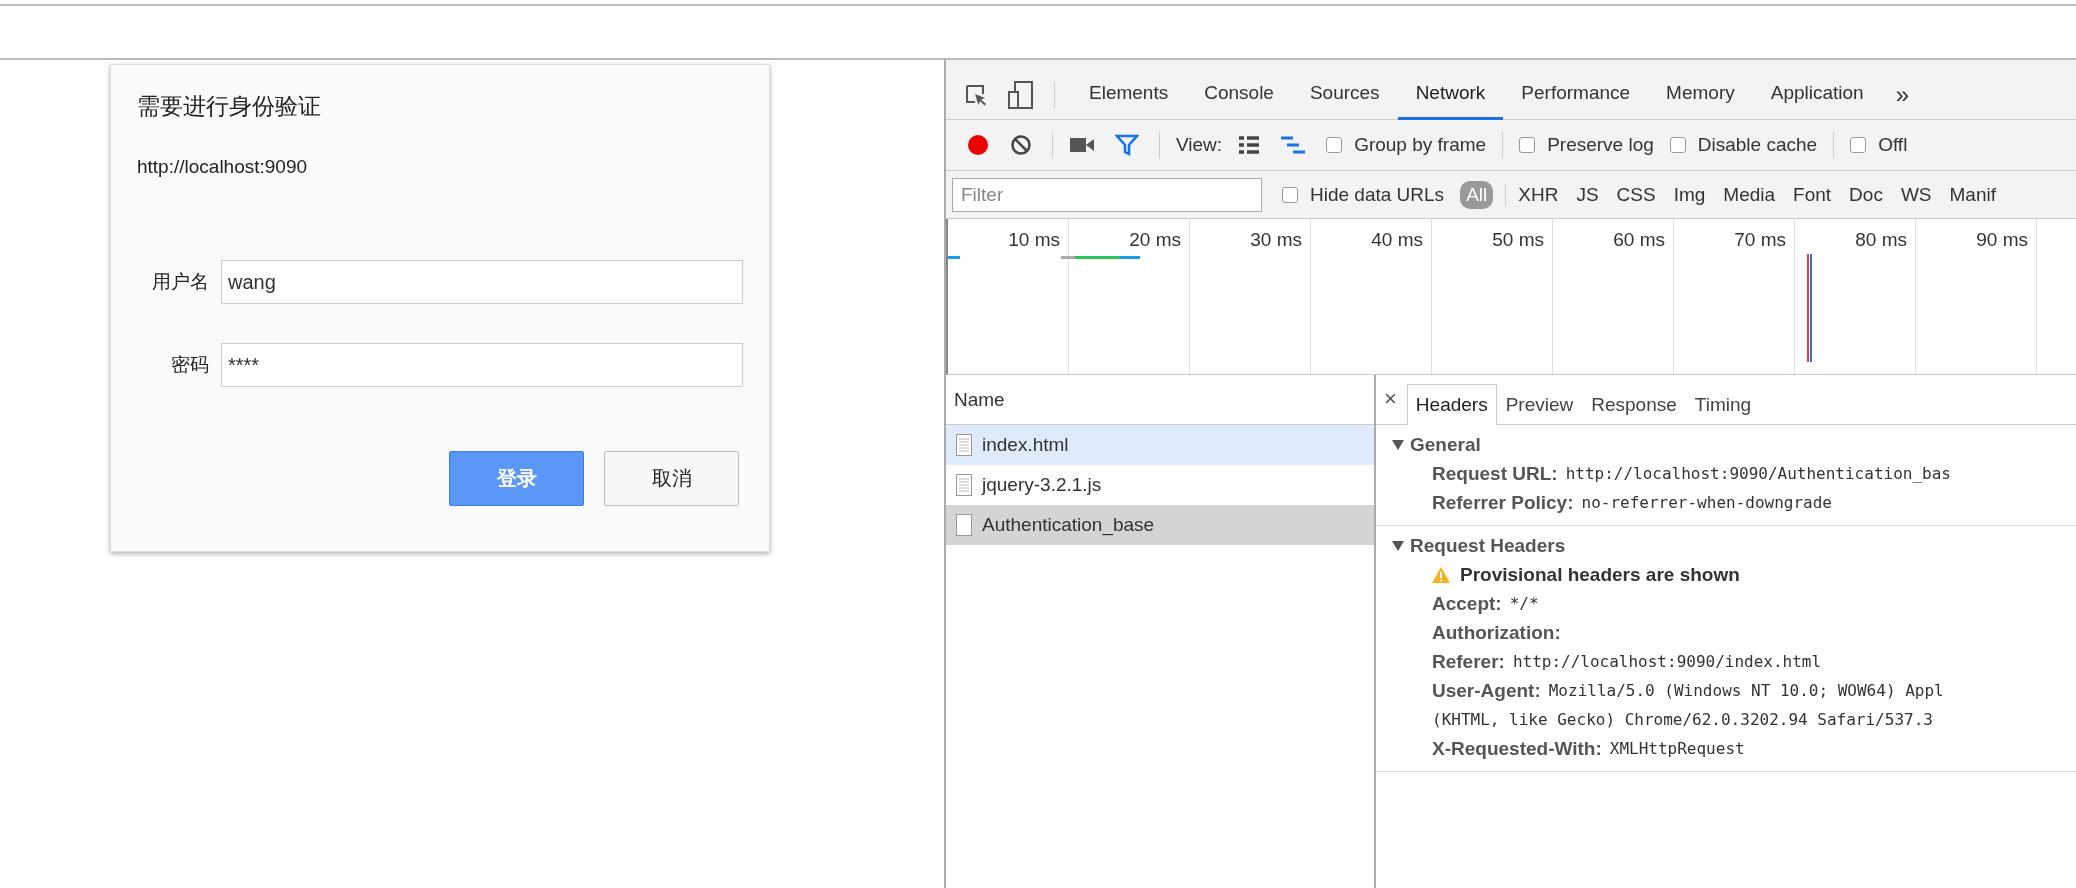 This screenshot has width=2076, height=888. I want to click on warning-text: Provisional headers are shown, so click(1600, 574).